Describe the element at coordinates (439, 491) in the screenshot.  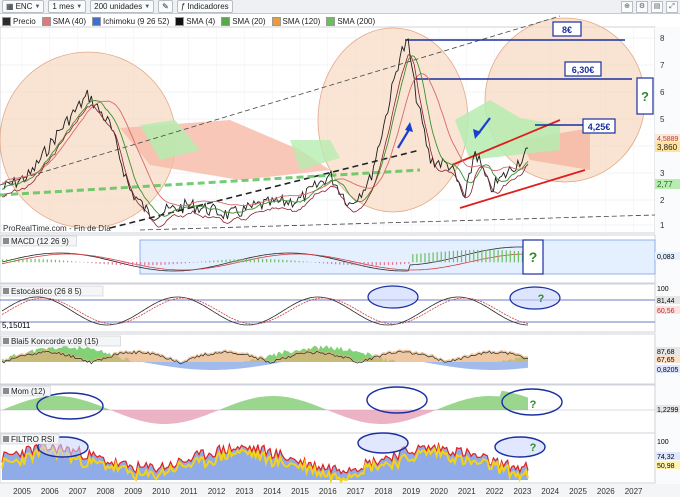
I see `x-tick-label: 2020` at that location.